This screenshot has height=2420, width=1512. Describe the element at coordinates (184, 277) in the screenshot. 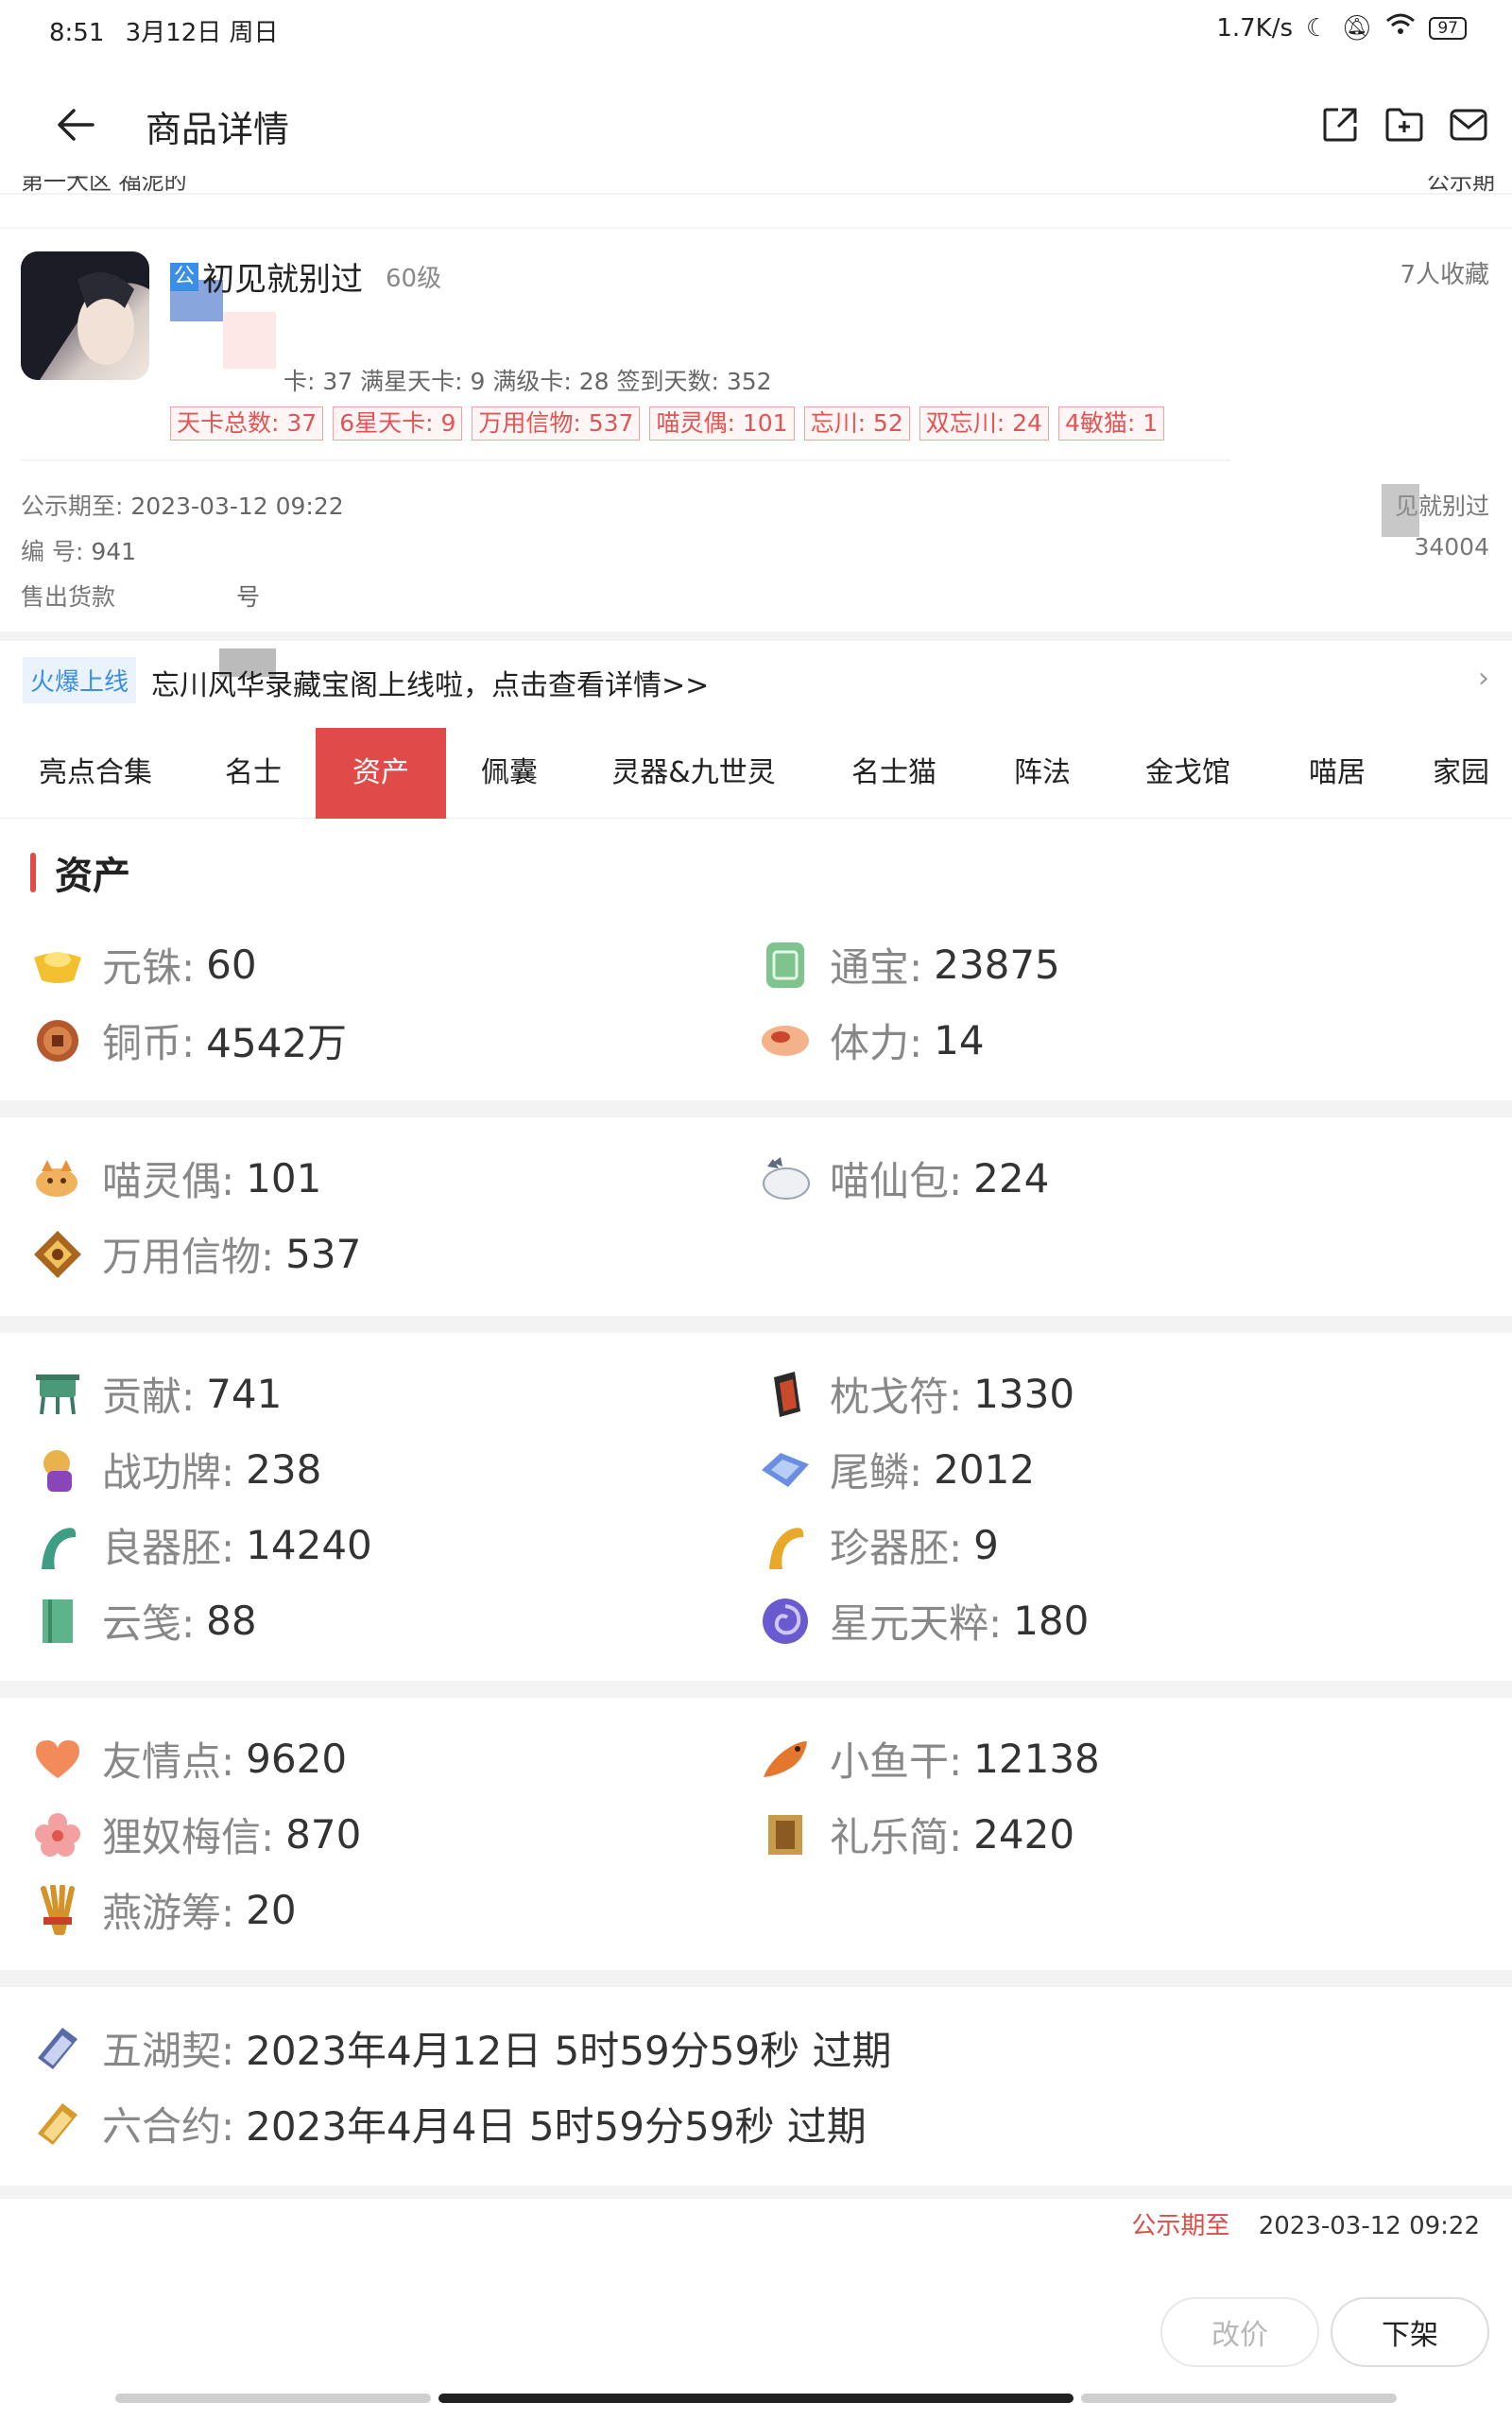

I see `public-badge: 公` at that location.